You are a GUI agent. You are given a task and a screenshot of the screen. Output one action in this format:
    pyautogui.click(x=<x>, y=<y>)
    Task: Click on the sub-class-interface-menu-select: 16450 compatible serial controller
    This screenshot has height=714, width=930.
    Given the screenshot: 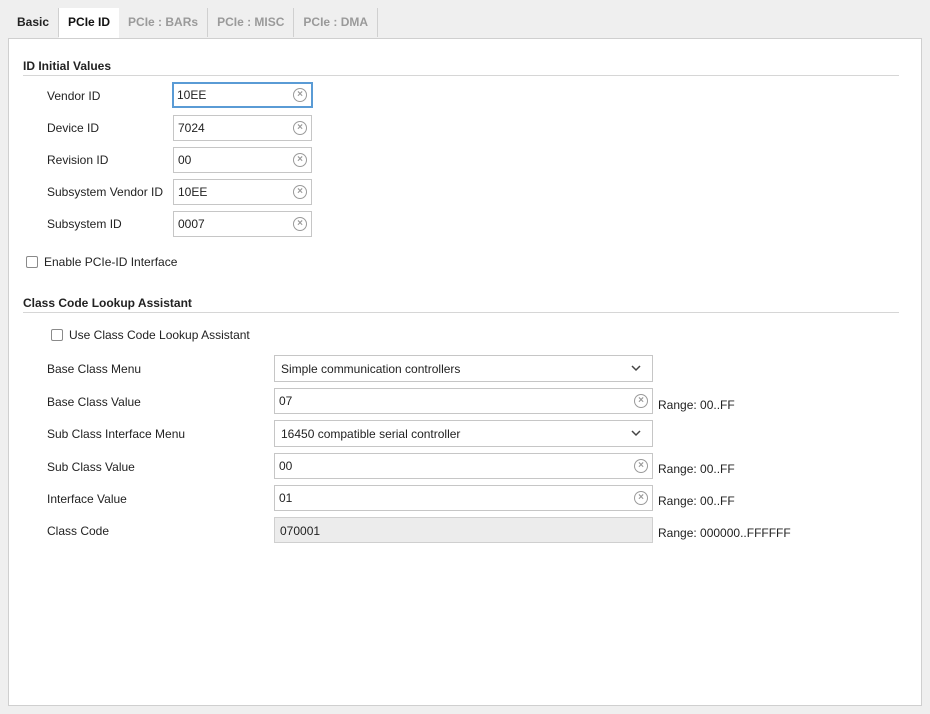 What is the action you would take?
    pyautogui.click(x=463, y=433)
    